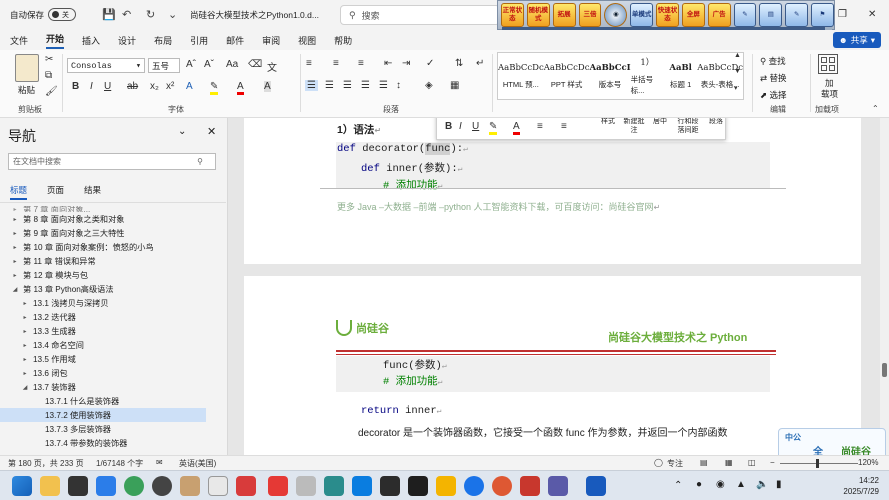 Image resolution: width=889 pixels, height=500 pixels. What do you see at coordinates (752, 462) in the screenshot?
I see `web-layout-icon: ◫` at bounding box center [752, 462].